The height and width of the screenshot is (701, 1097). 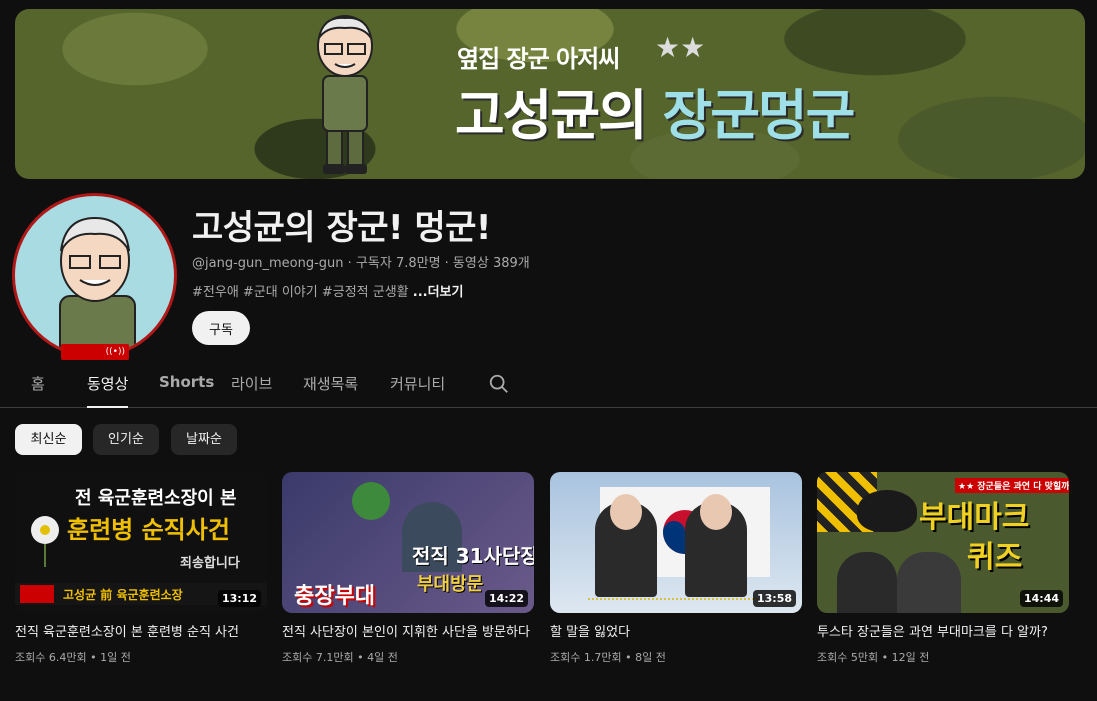 I want to click on video-title: 전직 사단장이 본인이 지휘한 사단을 방문하다, so click(x=408, y=633).